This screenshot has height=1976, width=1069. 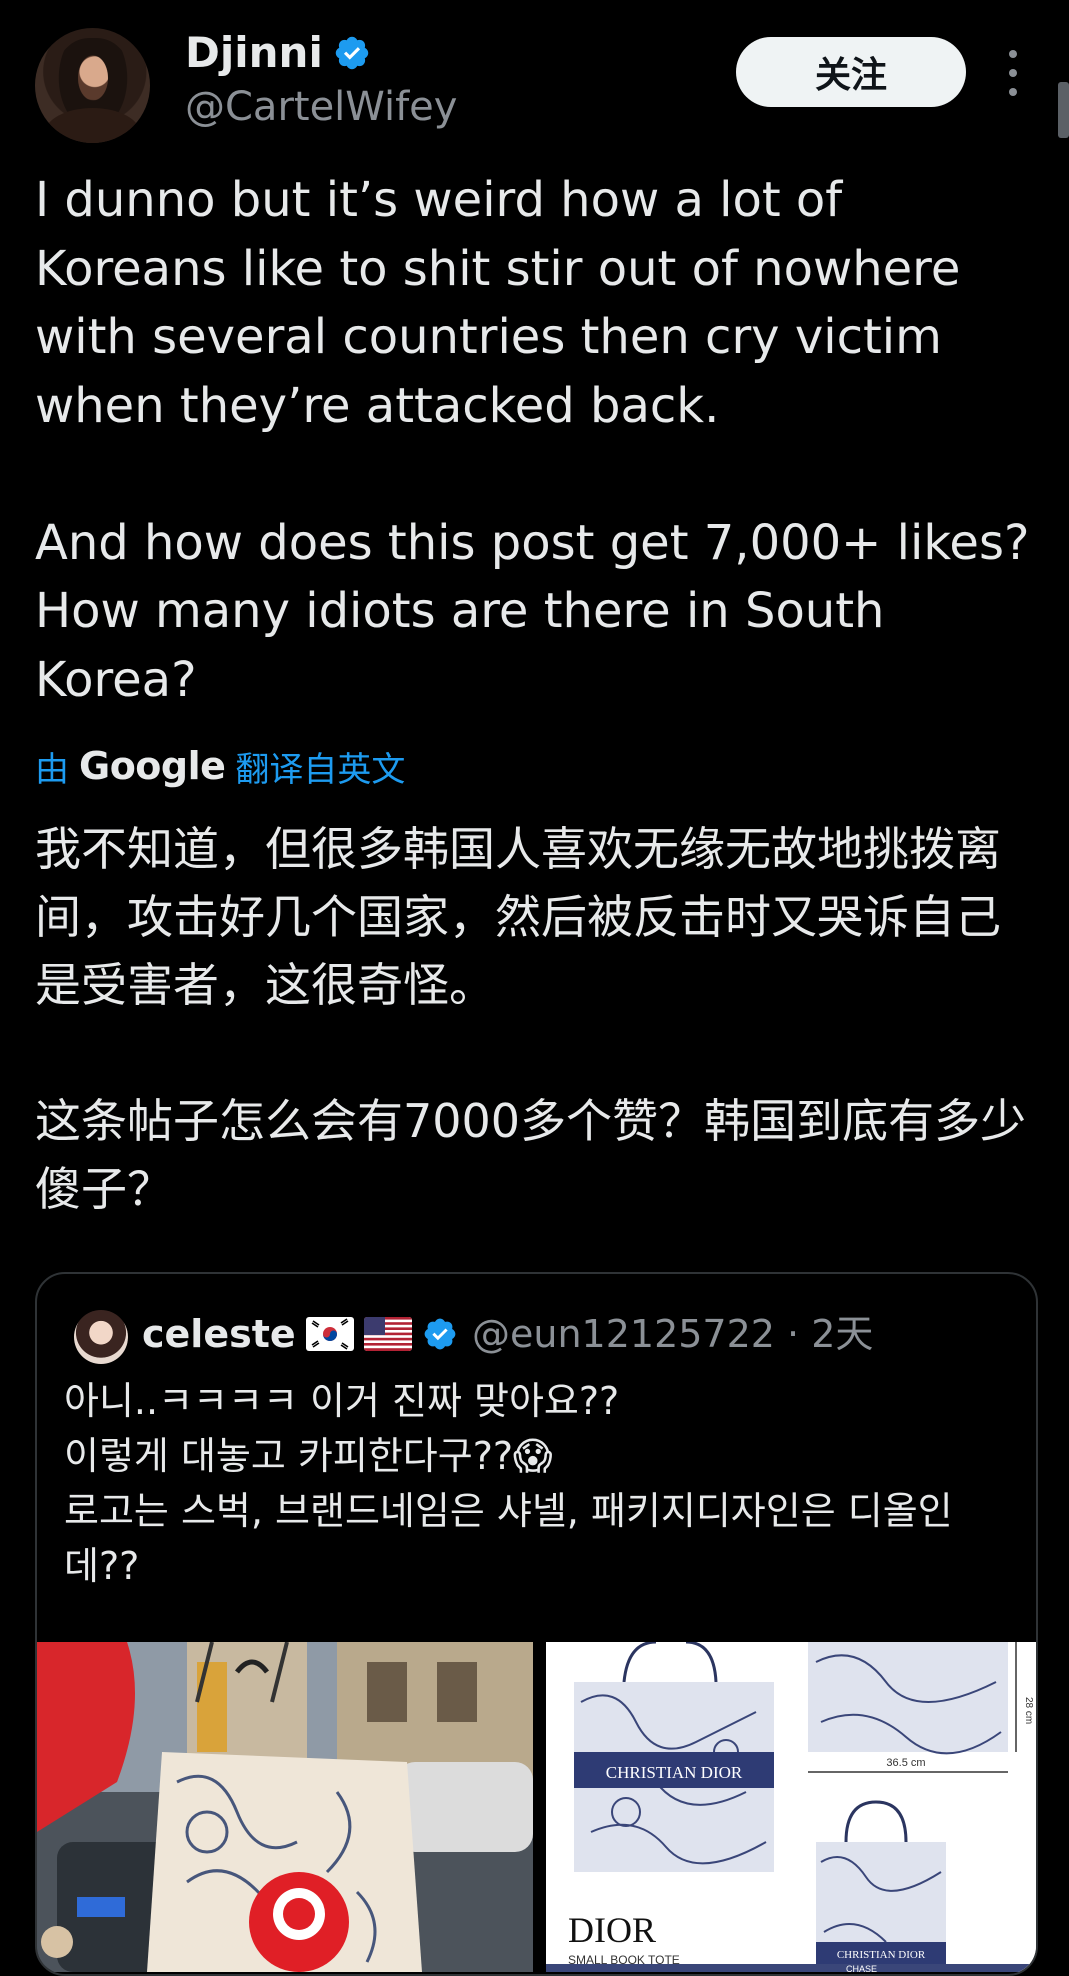 What do you see at coordinates (152, 766) in the screenshot?
I see `google-logo: Google` at bounding box center [152, 766].